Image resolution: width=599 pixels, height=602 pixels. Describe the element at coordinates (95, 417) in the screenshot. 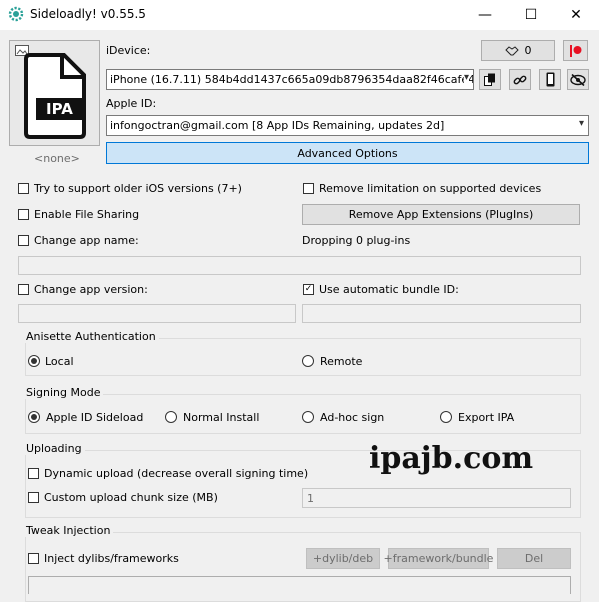

I see `signing-apple-id-label: Apple ID Sideload` at that location.